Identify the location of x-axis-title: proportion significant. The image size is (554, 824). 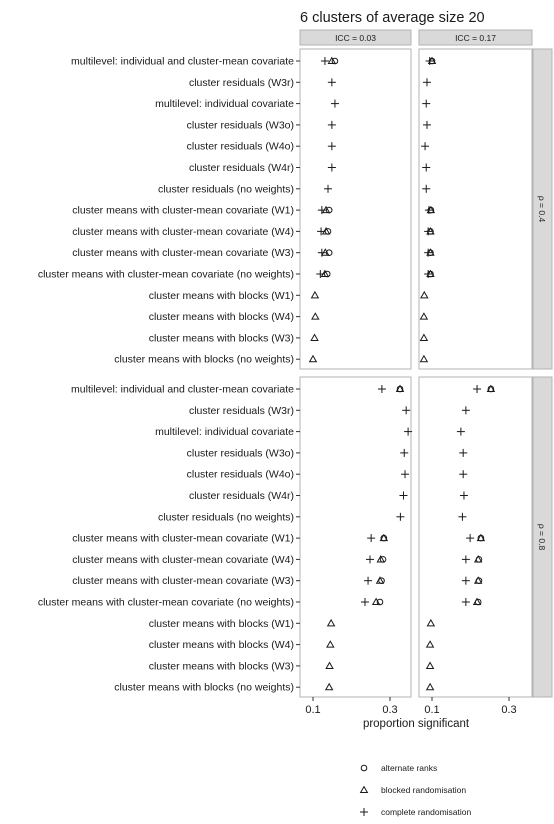
(416, 724).